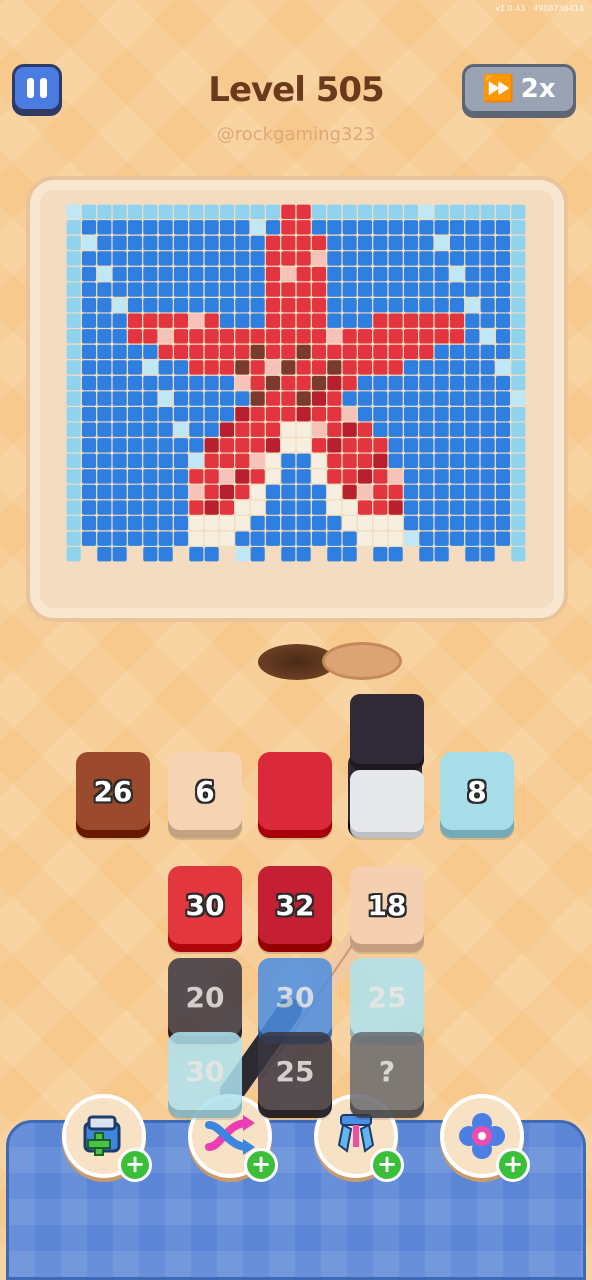  What do you see at coordinates (387, 801) in the screenshot?
I see `empty-slot` at bounding box center [387, 801].